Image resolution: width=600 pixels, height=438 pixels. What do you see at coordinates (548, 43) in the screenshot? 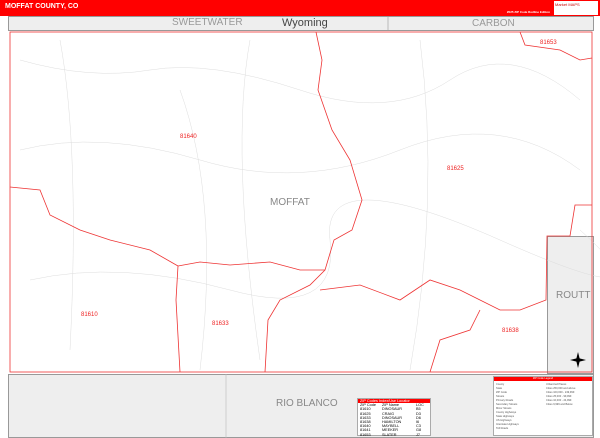
I see `zip-label: 81653` at bounding box center [548, 43].